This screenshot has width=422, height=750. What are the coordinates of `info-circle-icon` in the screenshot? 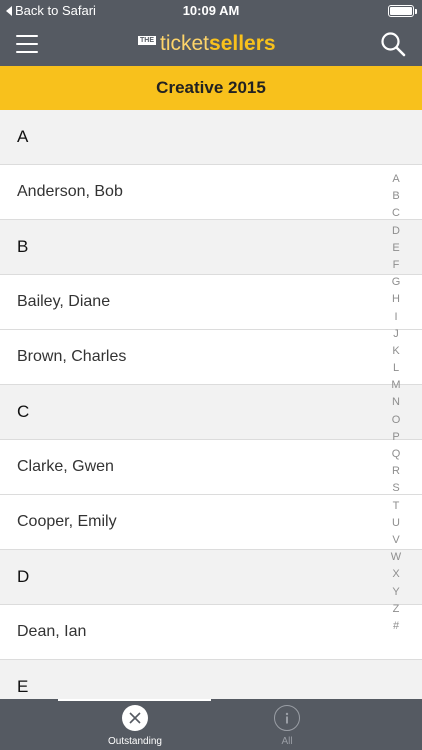 It's located at (287, 718).